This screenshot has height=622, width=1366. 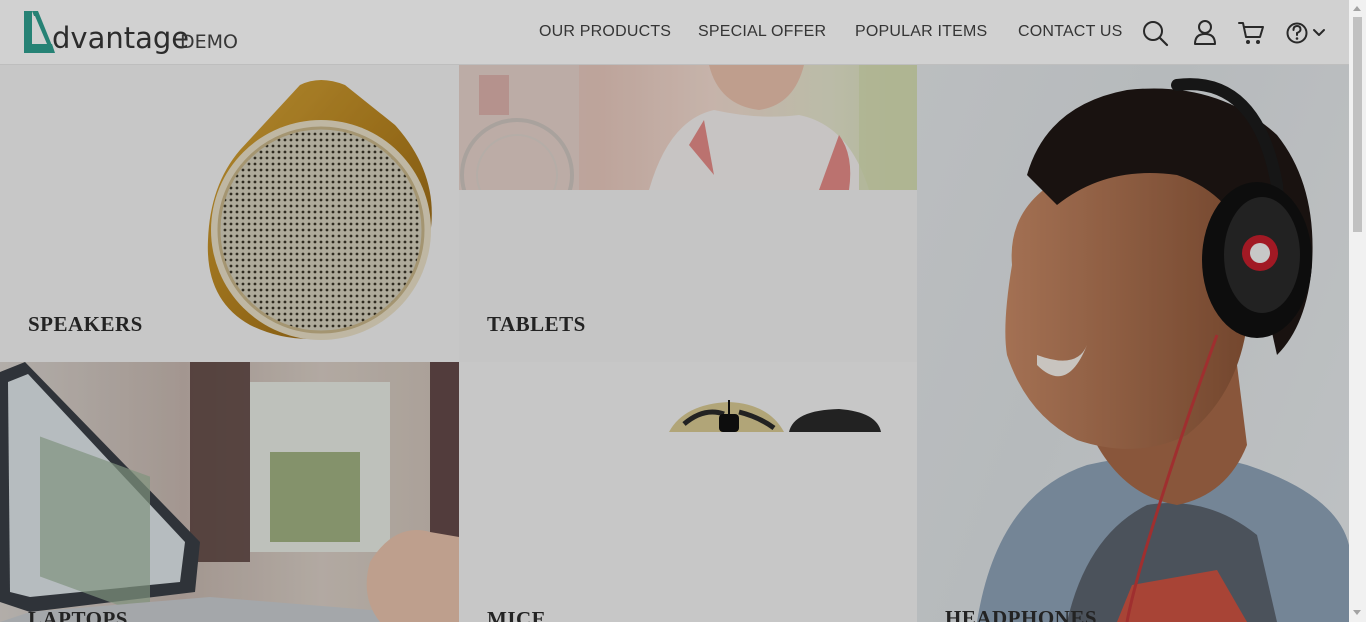 What do you see at coordinates (688, 127) in the screenshot?
I see `tablet-lifestyle-image` at bounding box center [688, 127].